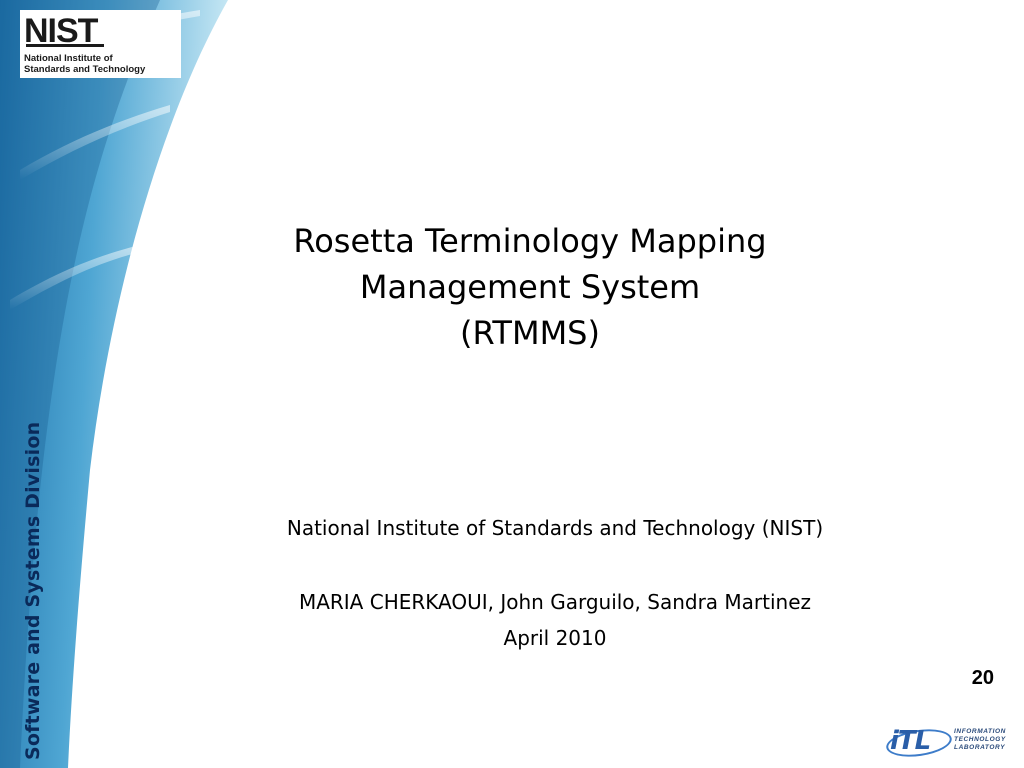 The image size is (1024, 768). What do you see at coordinates (980, 739) in the screenshot?
I see `itl-logo-text: INFORMATION TECHNOLOGY LABORATORY` at bounding box center [980, 739].